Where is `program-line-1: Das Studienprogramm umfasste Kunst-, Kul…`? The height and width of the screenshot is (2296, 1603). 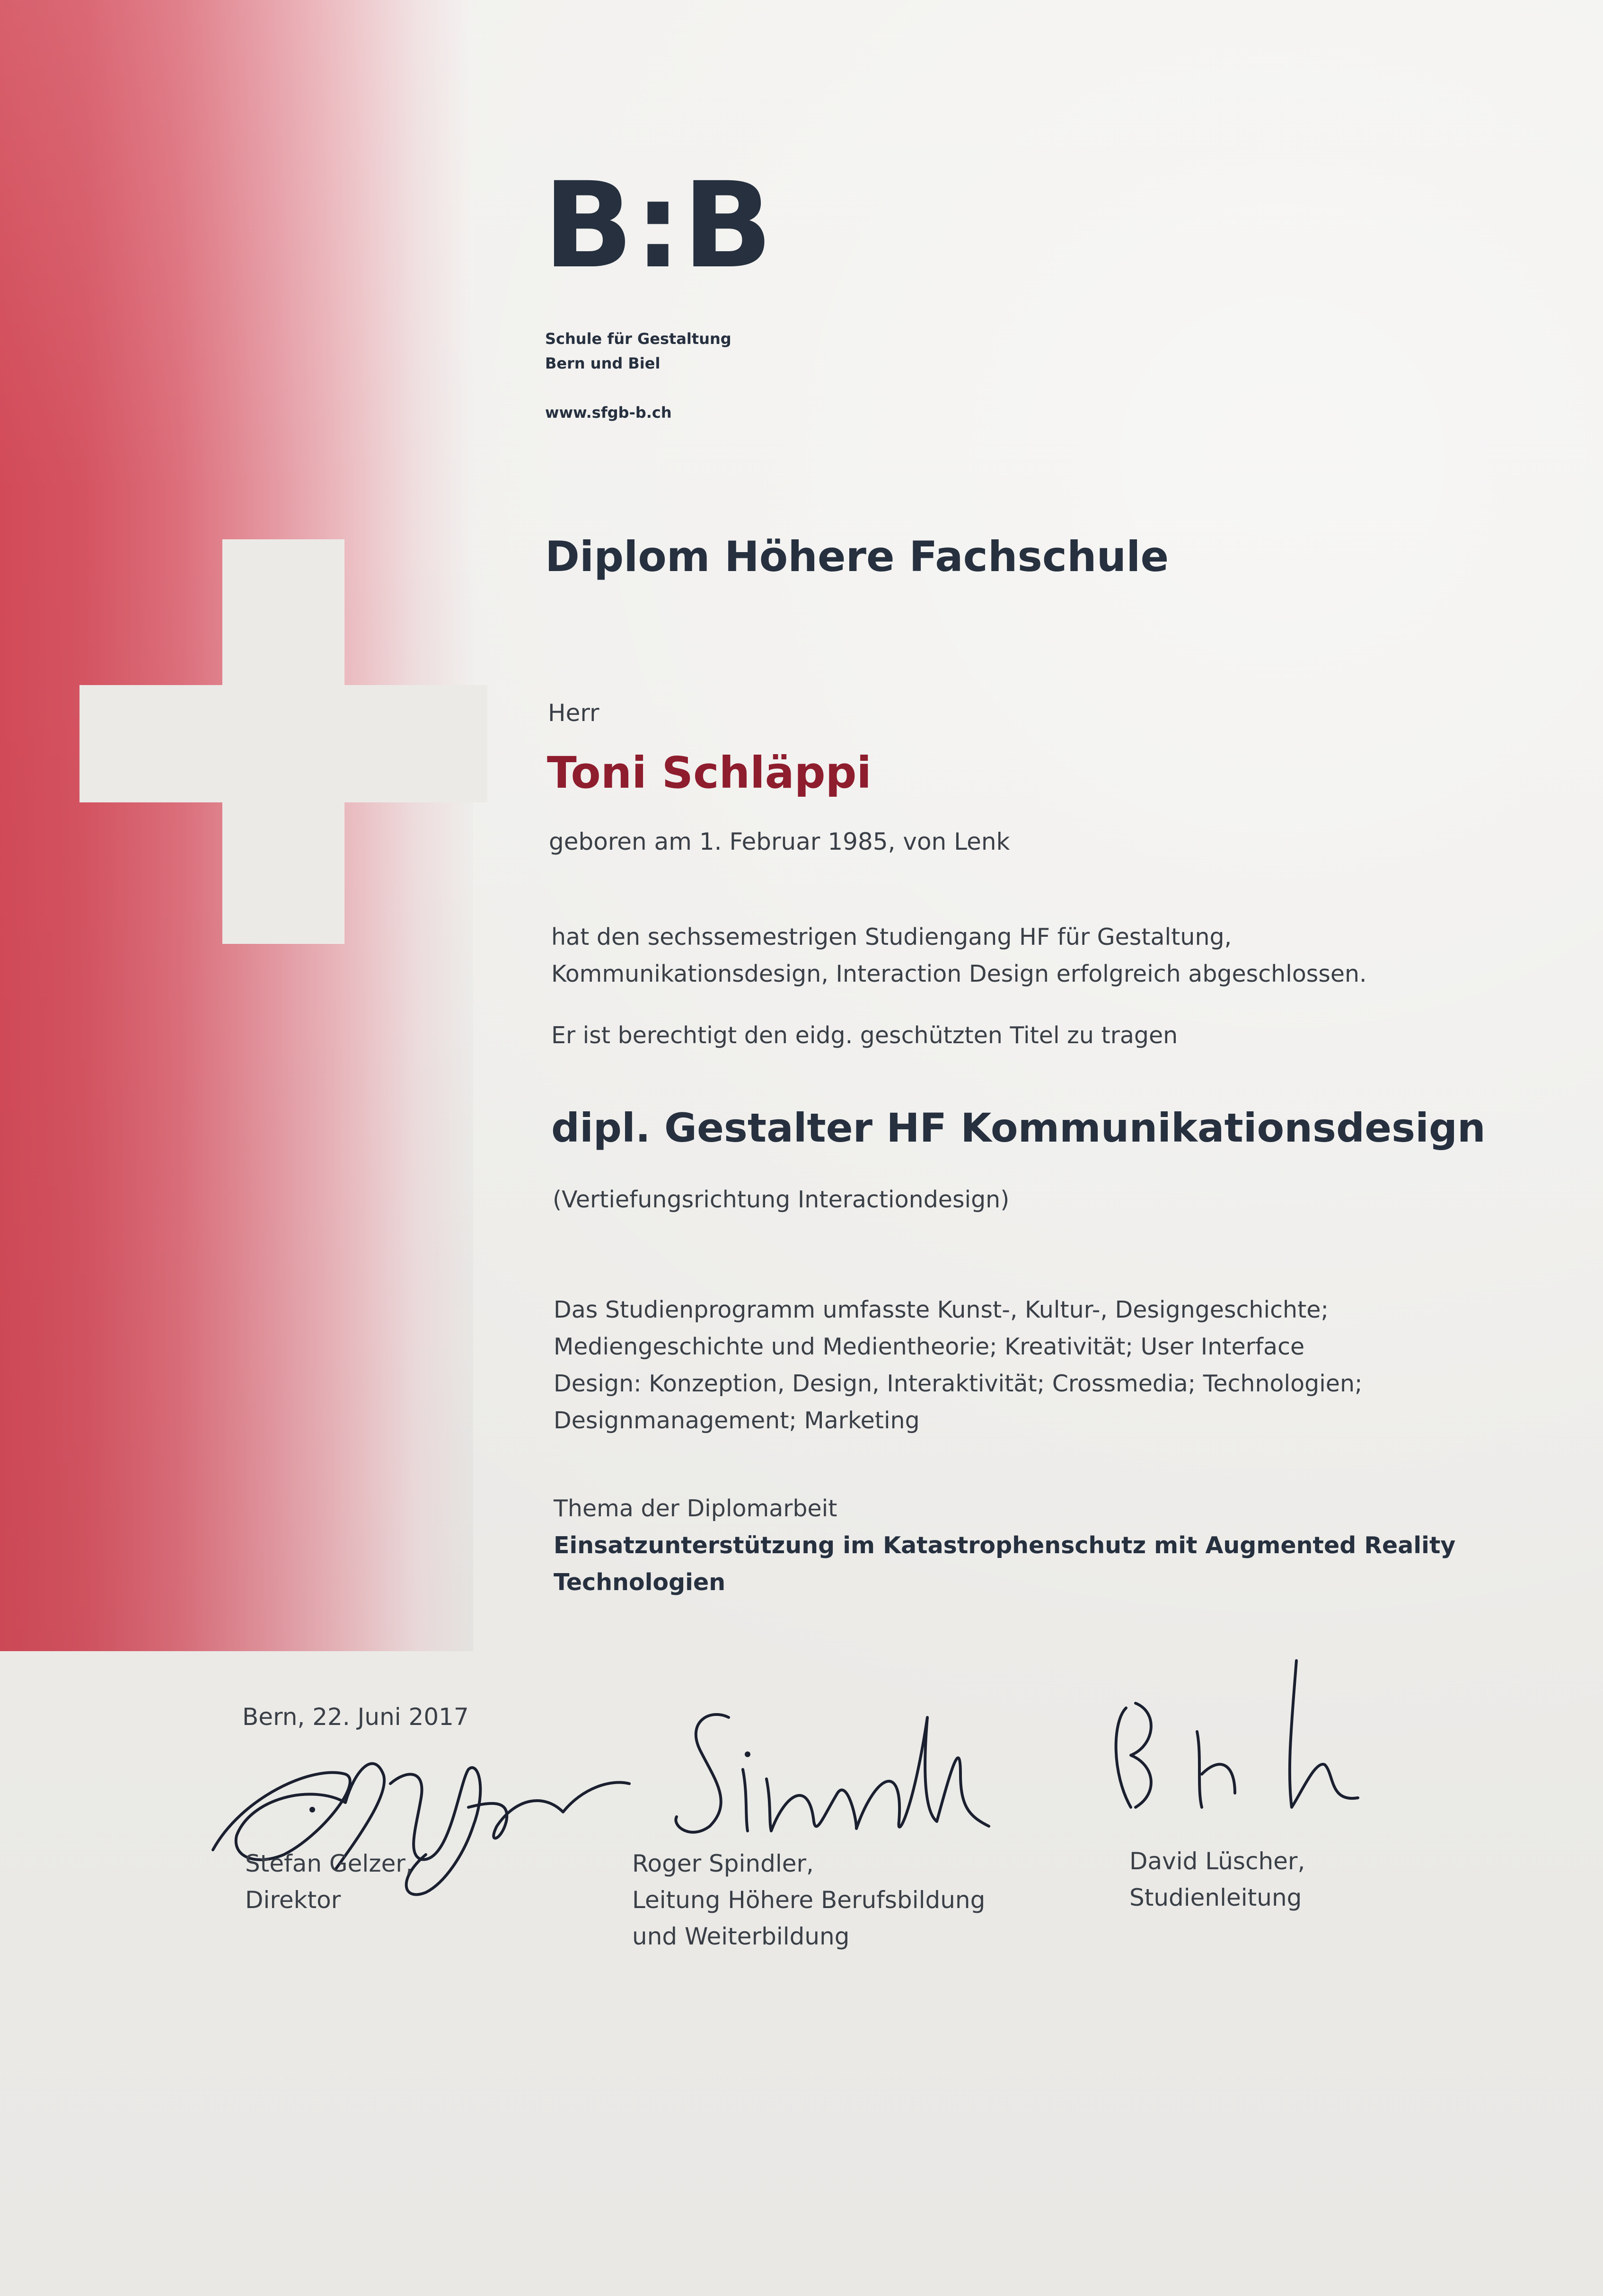 program-line-1: Das Studienprogramm umfasste Kunst-, Kul… is located at coordinates (941, 1309).